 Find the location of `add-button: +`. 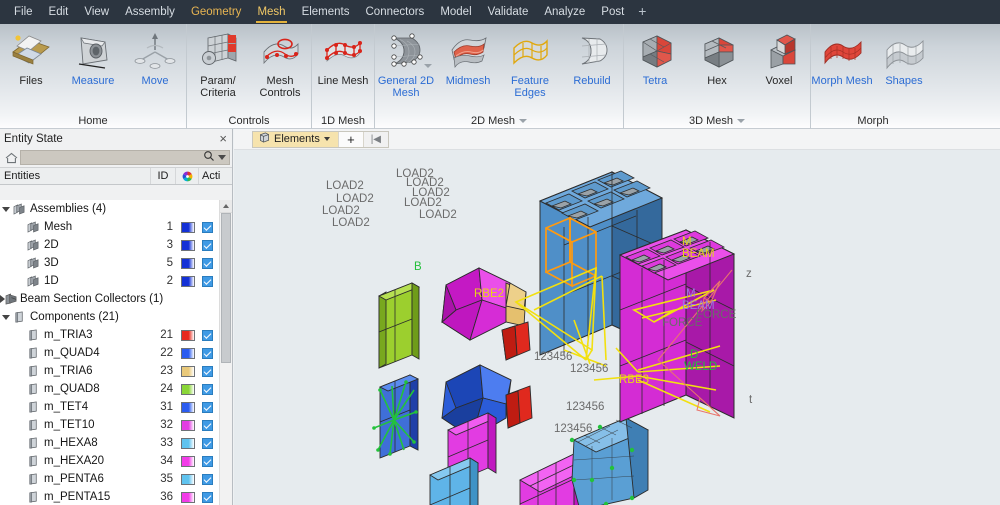

add-button: + is located at coordinates (351, 139).